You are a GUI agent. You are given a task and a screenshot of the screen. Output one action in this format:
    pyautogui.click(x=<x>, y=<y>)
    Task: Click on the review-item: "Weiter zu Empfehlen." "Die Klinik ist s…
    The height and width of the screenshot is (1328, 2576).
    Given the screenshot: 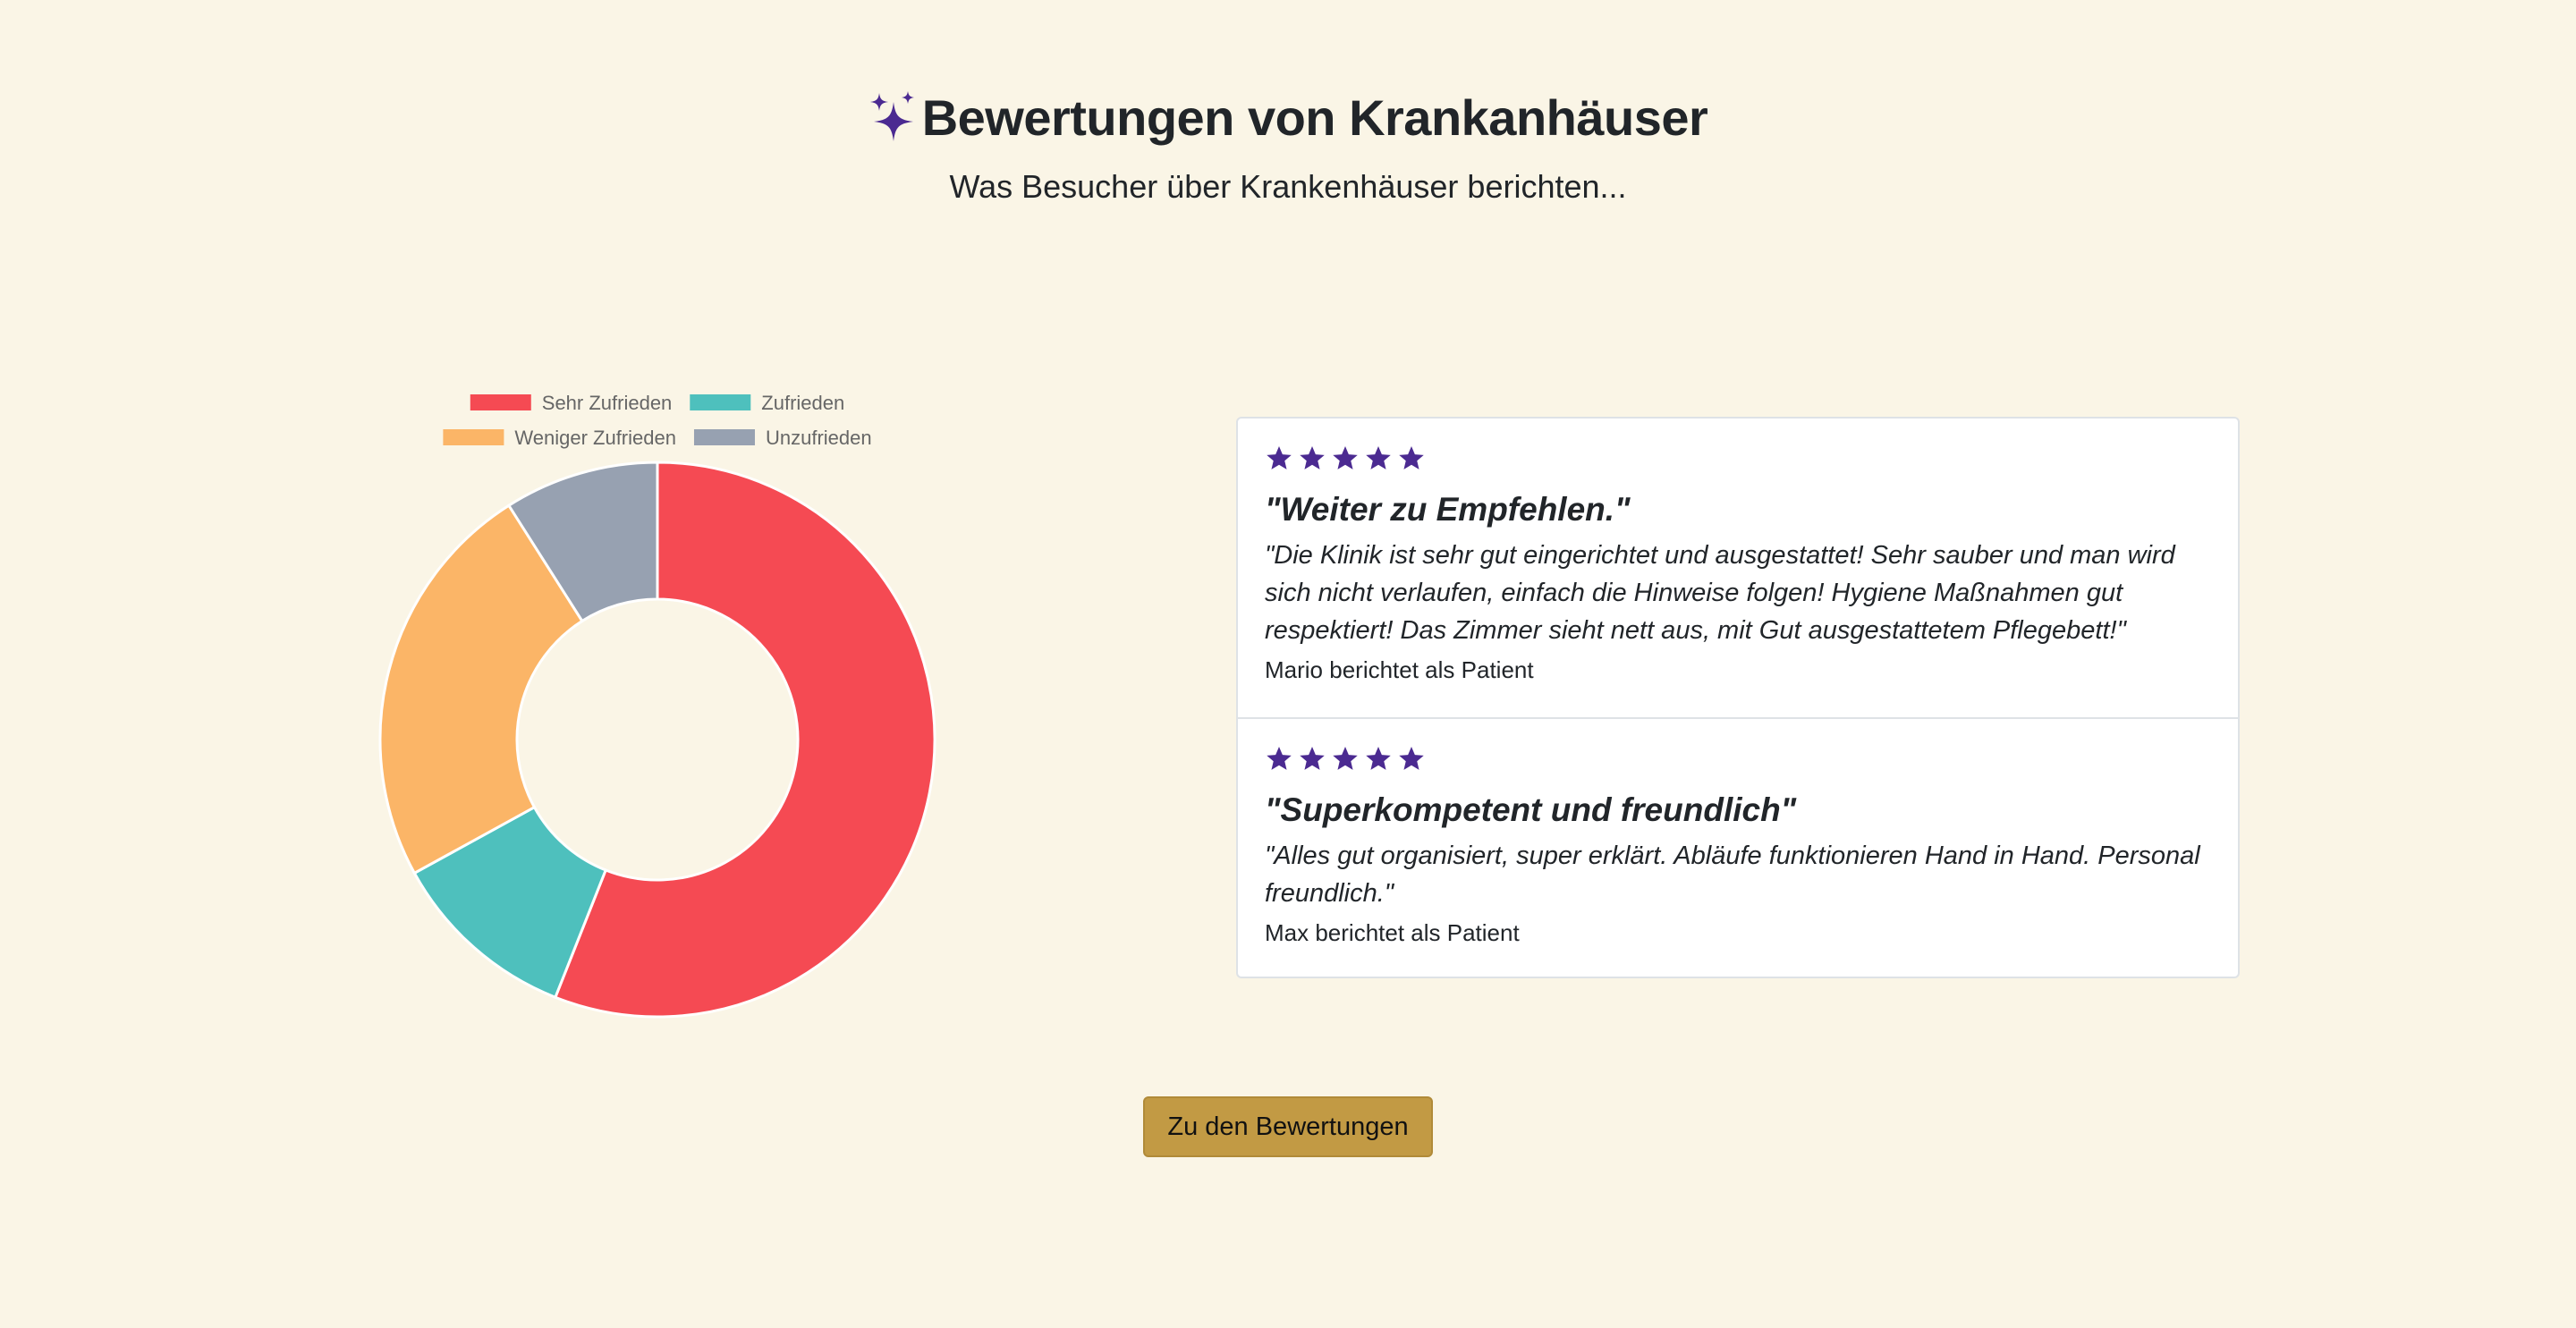 What is the action you would take?
    pyautogui.click(x=1738, y=568)
    